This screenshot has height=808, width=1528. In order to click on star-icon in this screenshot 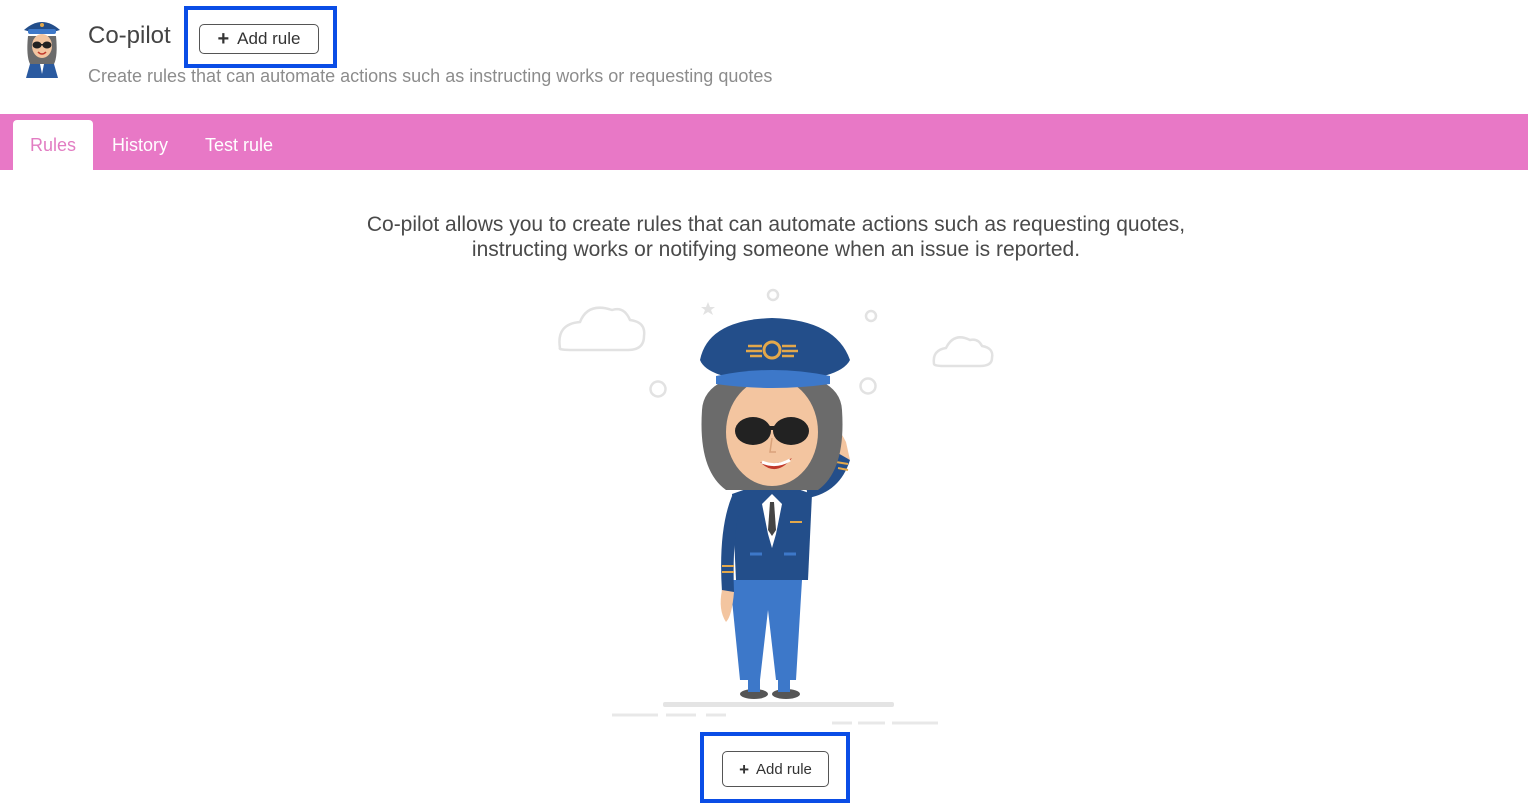, I will do `click(708, 308)`.